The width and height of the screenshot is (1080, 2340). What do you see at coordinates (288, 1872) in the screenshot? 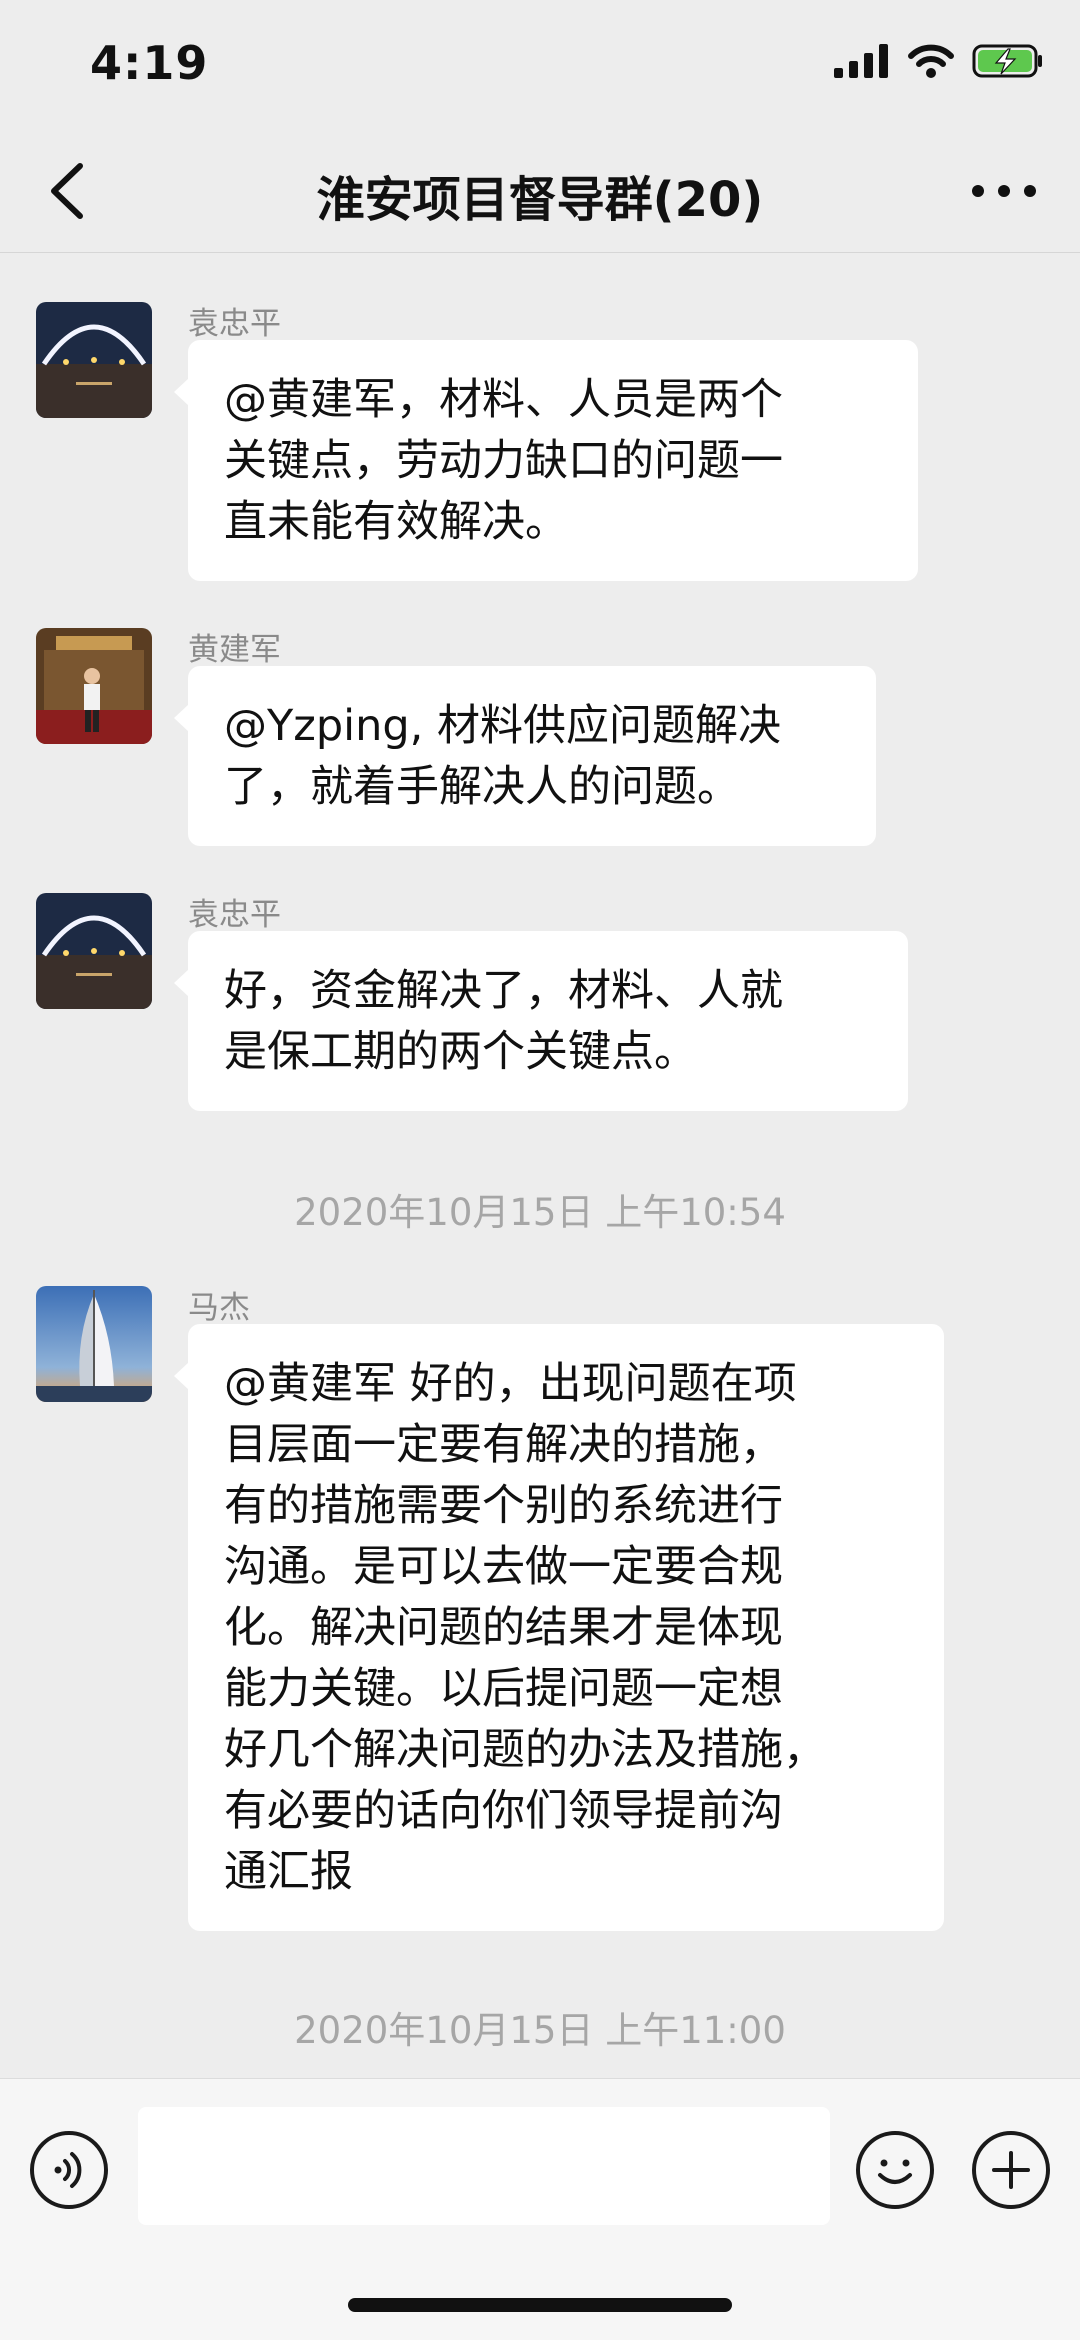
I see `message-line: 通汇报` at bounding box center [288, 1872].